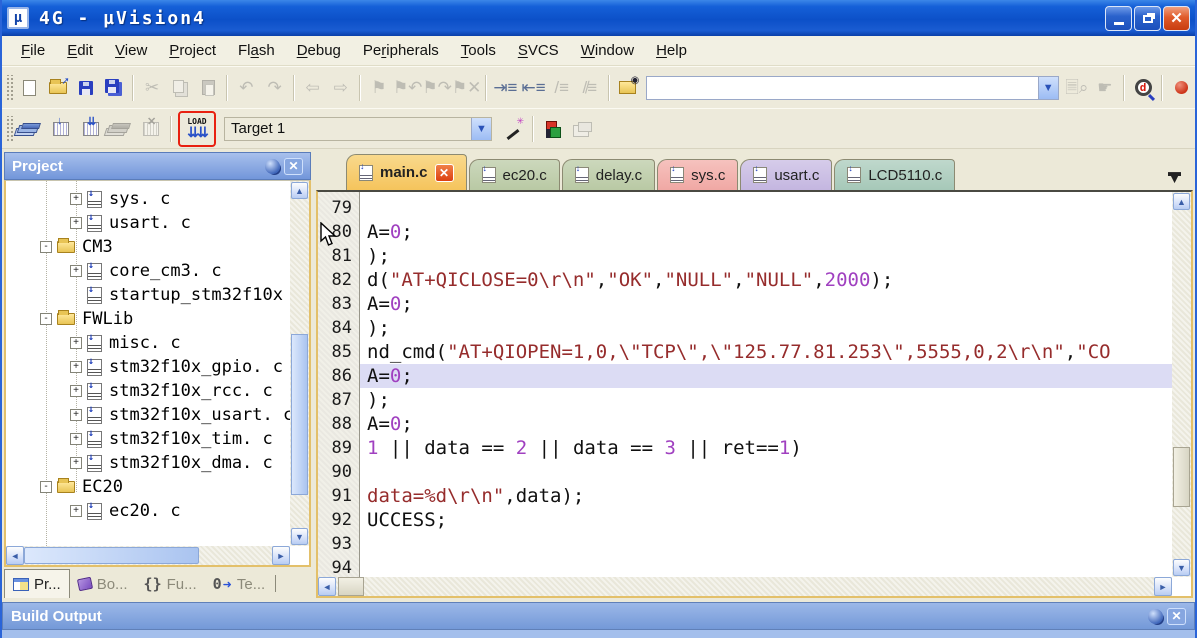 The height and width of the screenshot is (638, 1197). Describe the element at coordinates (319, 50) in the screenshot. I see `menu-debug: Debug` at that location.